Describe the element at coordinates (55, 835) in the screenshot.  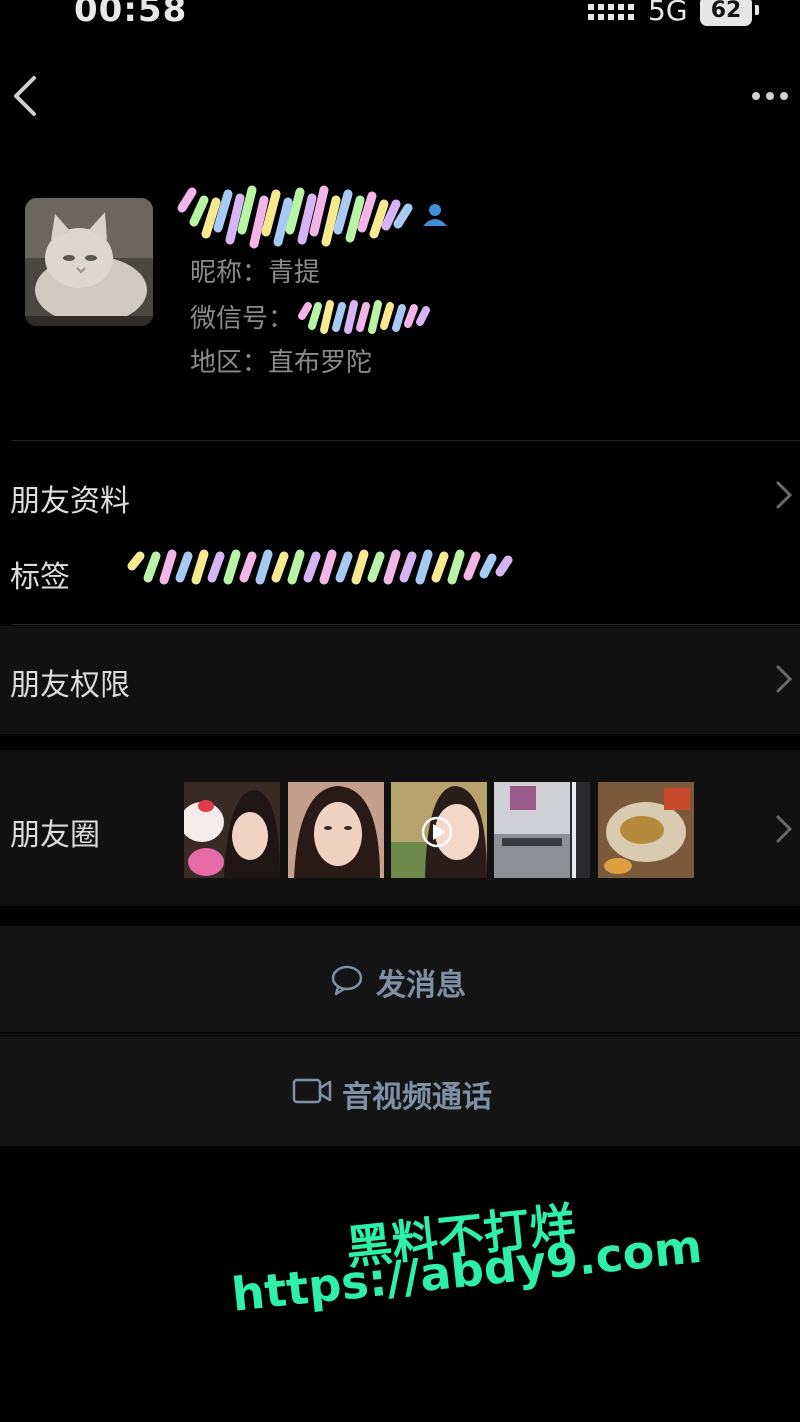
I see `moments-label: 朋友圈` at that location.